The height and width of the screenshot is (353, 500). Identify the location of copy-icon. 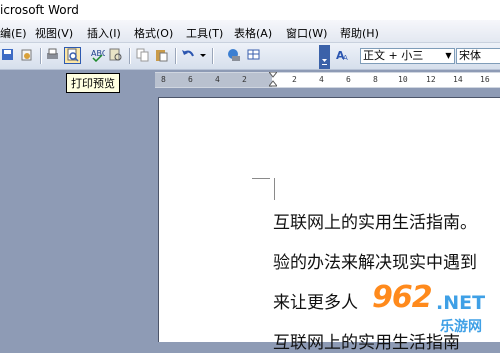
(143, 55).